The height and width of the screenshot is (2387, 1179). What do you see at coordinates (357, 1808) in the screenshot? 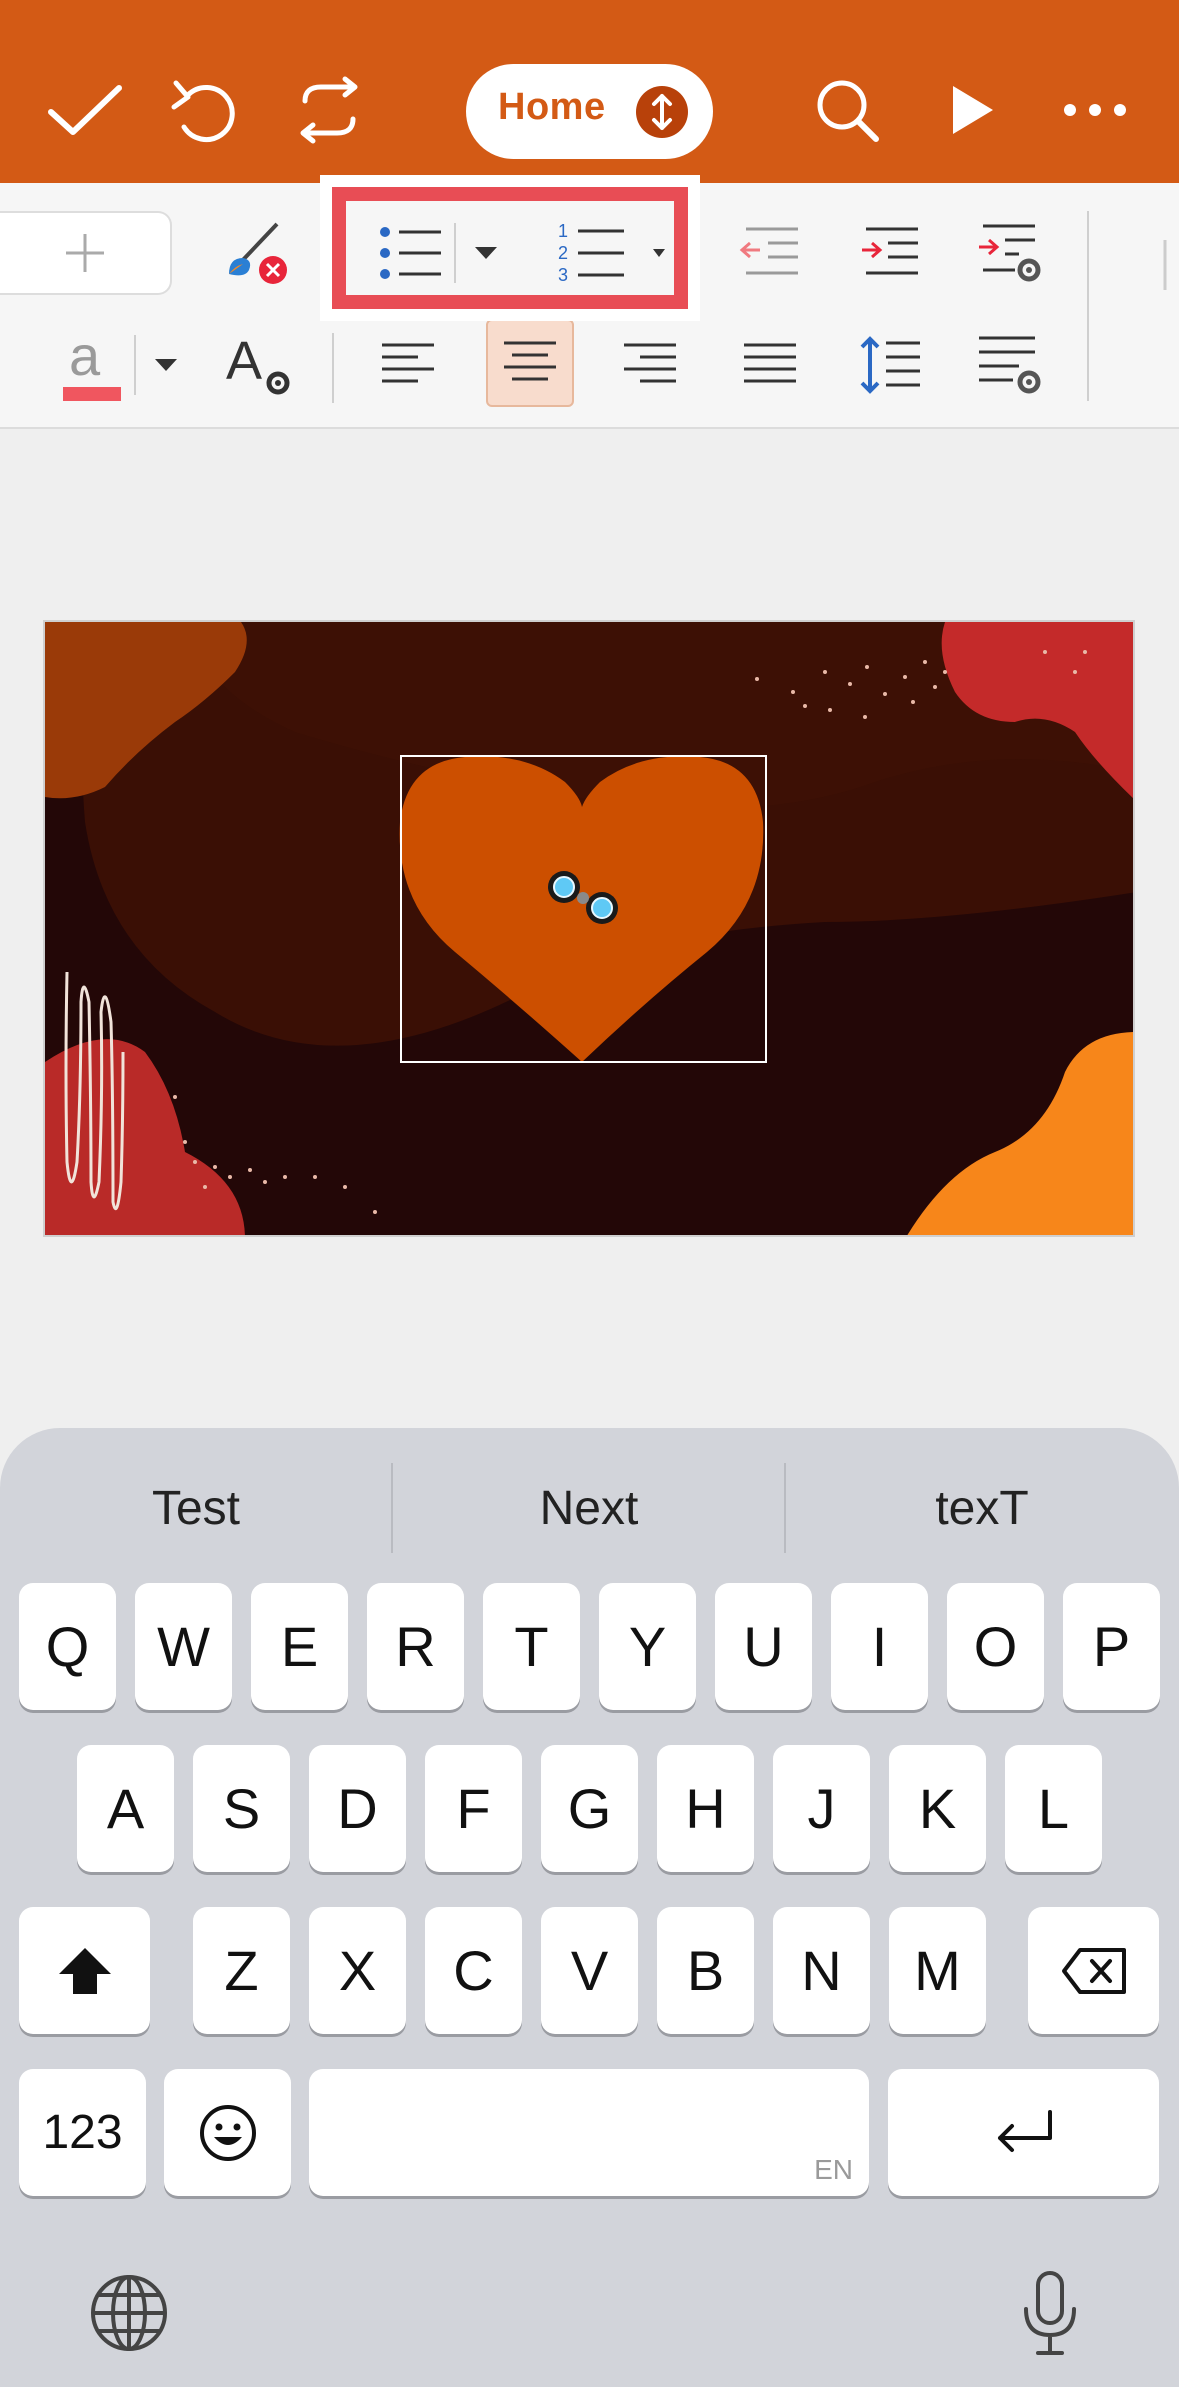
I see `key-d: D` at bounding box center [357, 1808].